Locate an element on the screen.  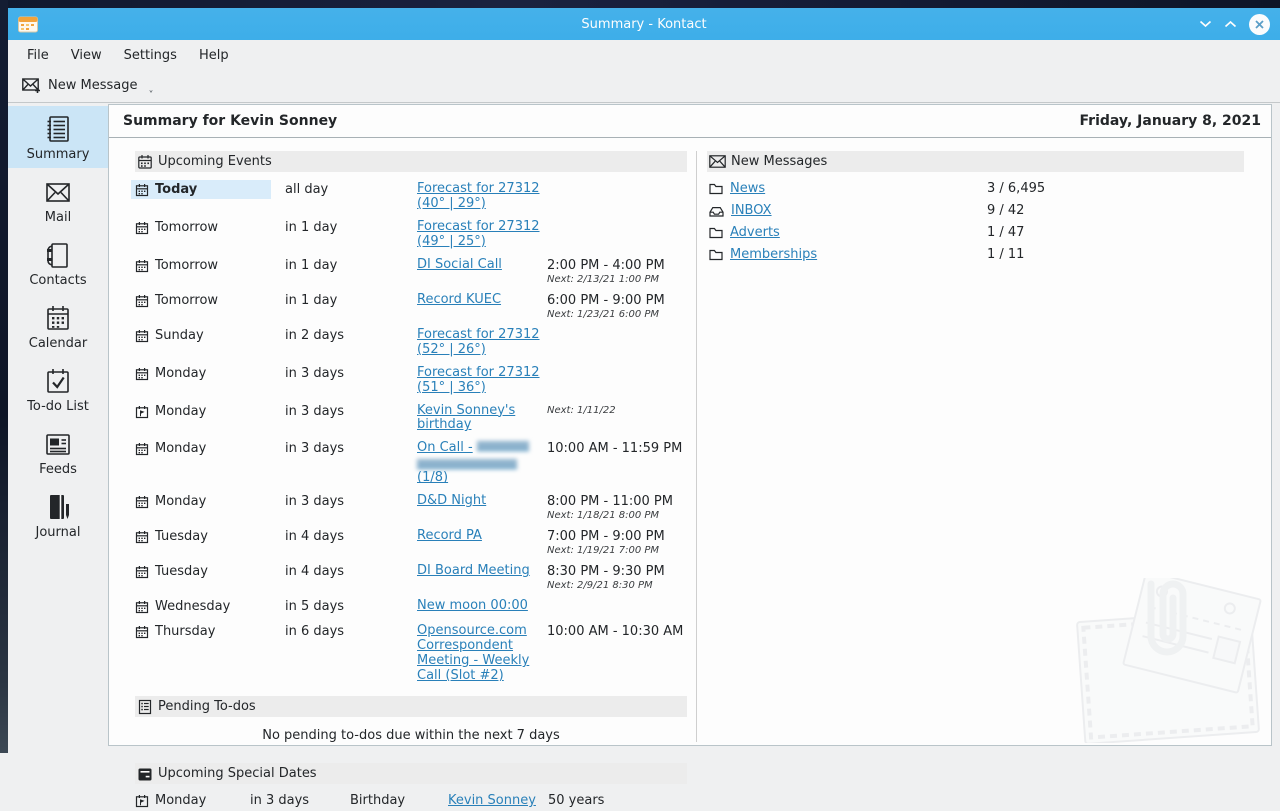
event-time: 10:00 AM - 11:59 PM is located at coordinates (615, 449).